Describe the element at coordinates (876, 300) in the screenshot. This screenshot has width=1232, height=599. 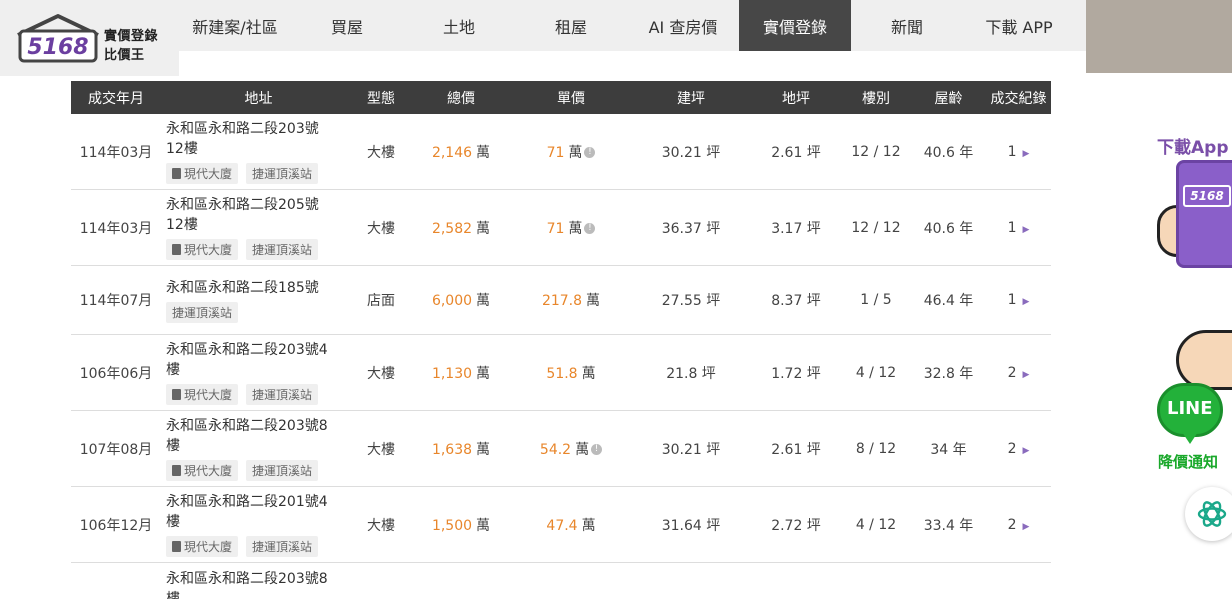
I see `floor: 1 / 5` at that location.